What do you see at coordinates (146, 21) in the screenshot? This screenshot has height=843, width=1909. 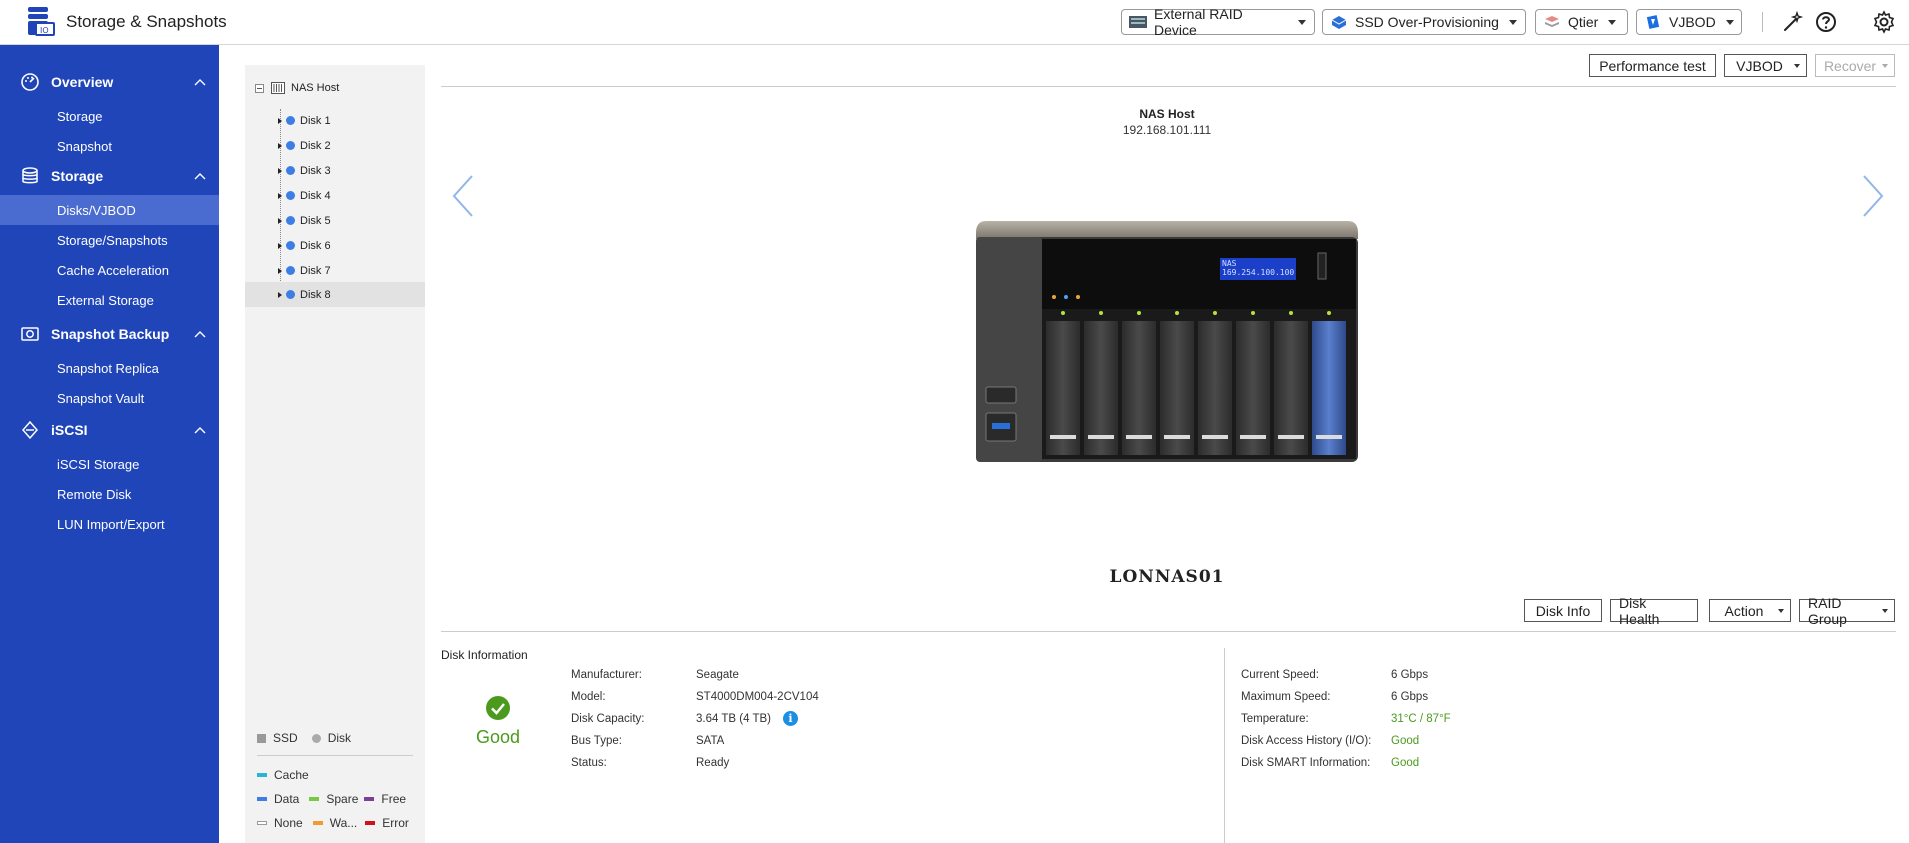 I see `app-title: Storage & Snapshots` at bounding box center [146, 21].